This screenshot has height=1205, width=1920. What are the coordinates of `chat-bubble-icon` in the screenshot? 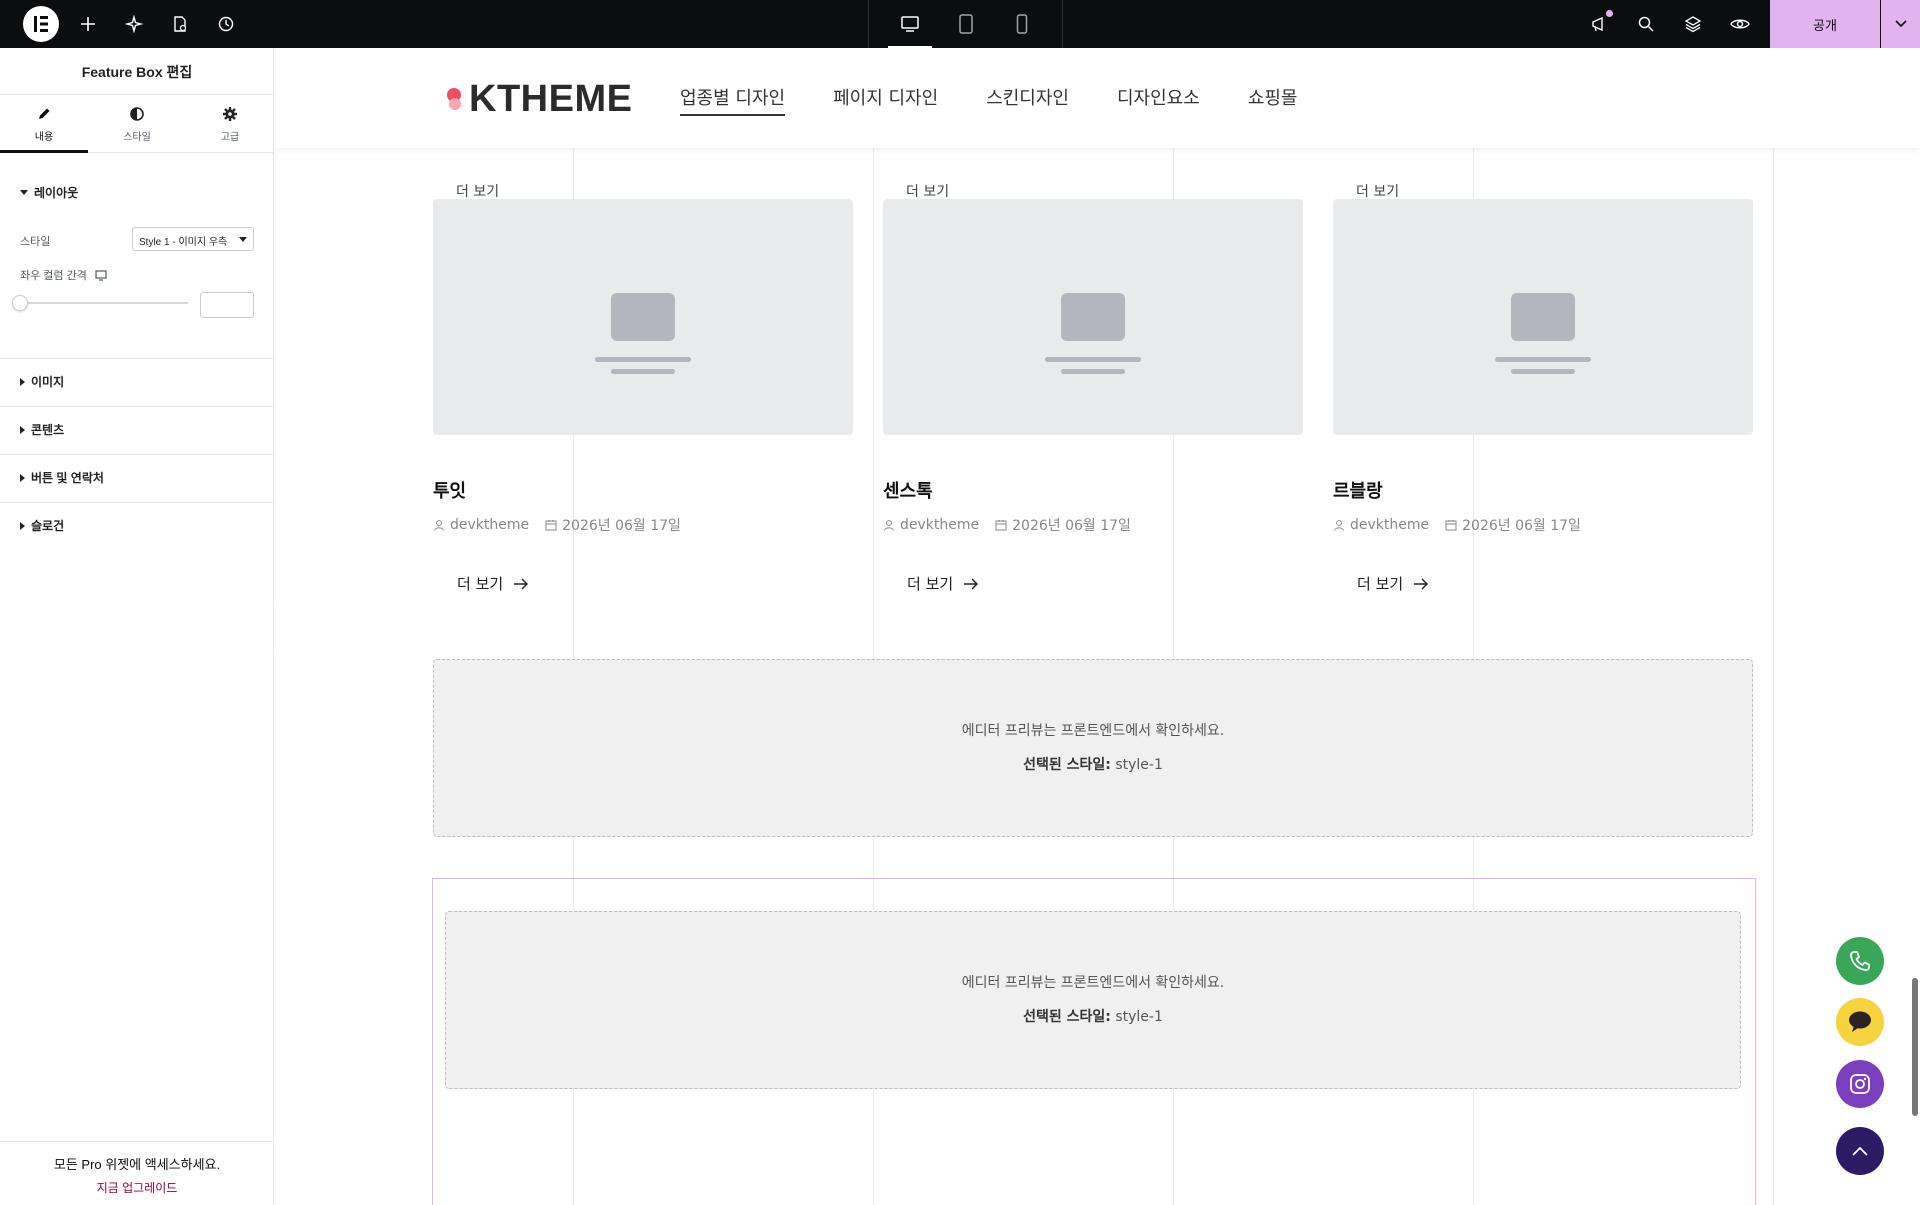 It's located at (1860, 1021).